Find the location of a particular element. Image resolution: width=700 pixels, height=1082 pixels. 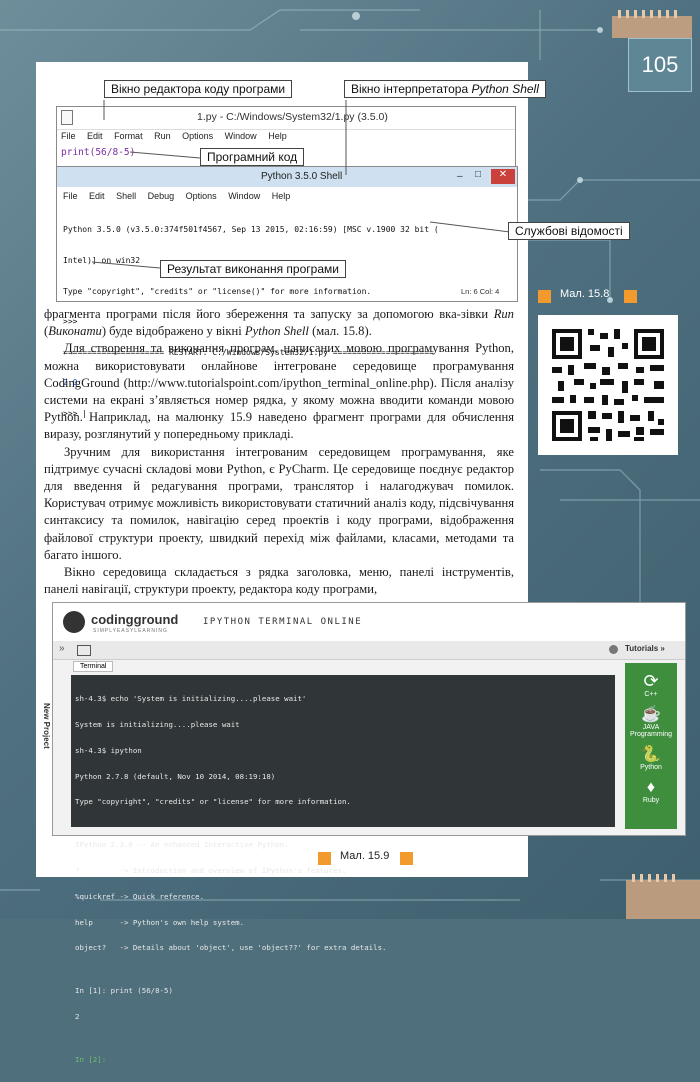

tutorial-ruby: ♦ Ruby is located at coordinates (651, 791).